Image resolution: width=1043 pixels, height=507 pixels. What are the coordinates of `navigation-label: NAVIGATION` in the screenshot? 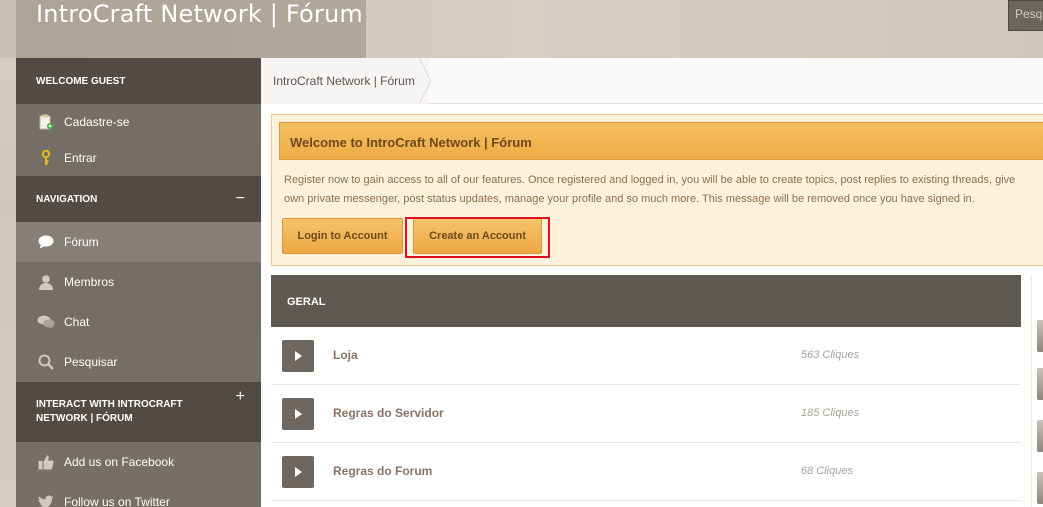 It's located at (67, 199).